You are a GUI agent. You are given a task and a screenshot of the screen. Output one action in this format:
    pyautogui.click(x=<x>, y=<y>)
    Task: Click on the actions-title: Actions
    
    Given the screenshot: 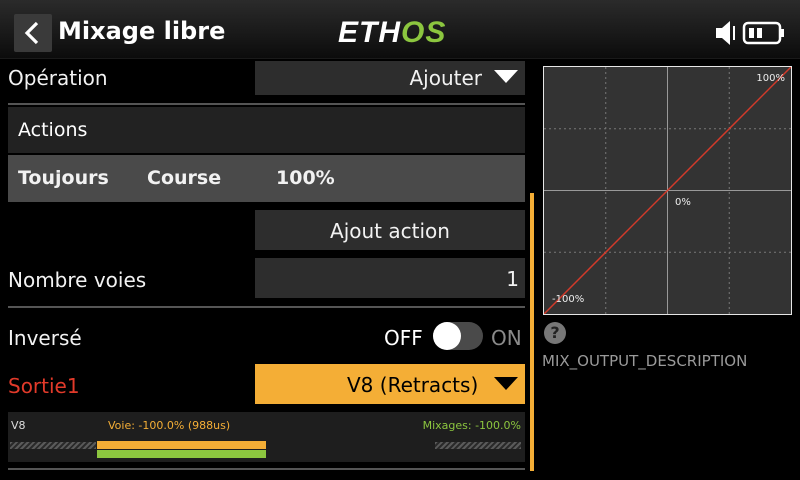 What is the action you would take?
    pyautogui.click(x=53, y=130)
    